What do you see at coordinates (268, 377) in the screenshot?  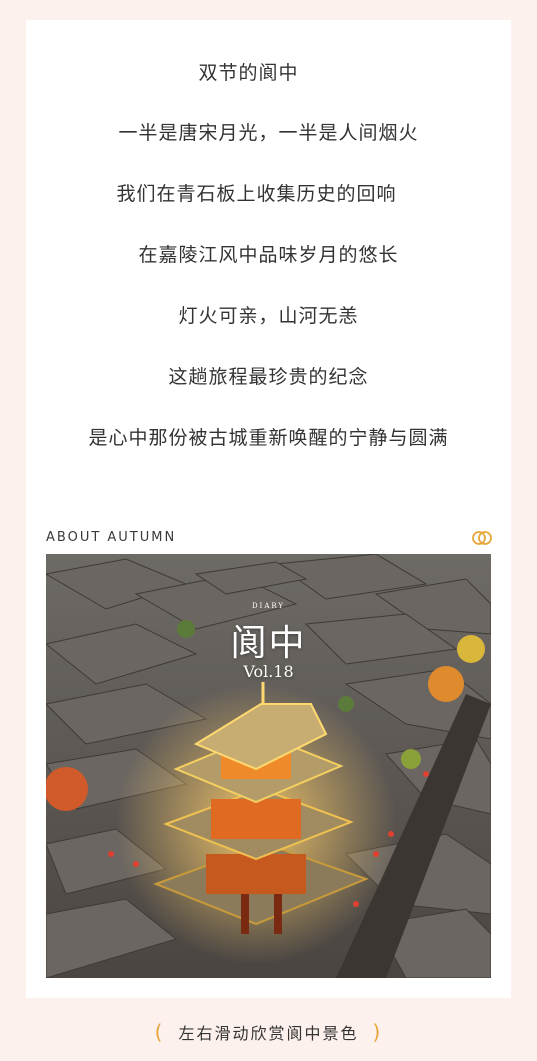 I see `poem-line: 这趟旅程最珍贵的纪念` at bounding box center [268, 377].